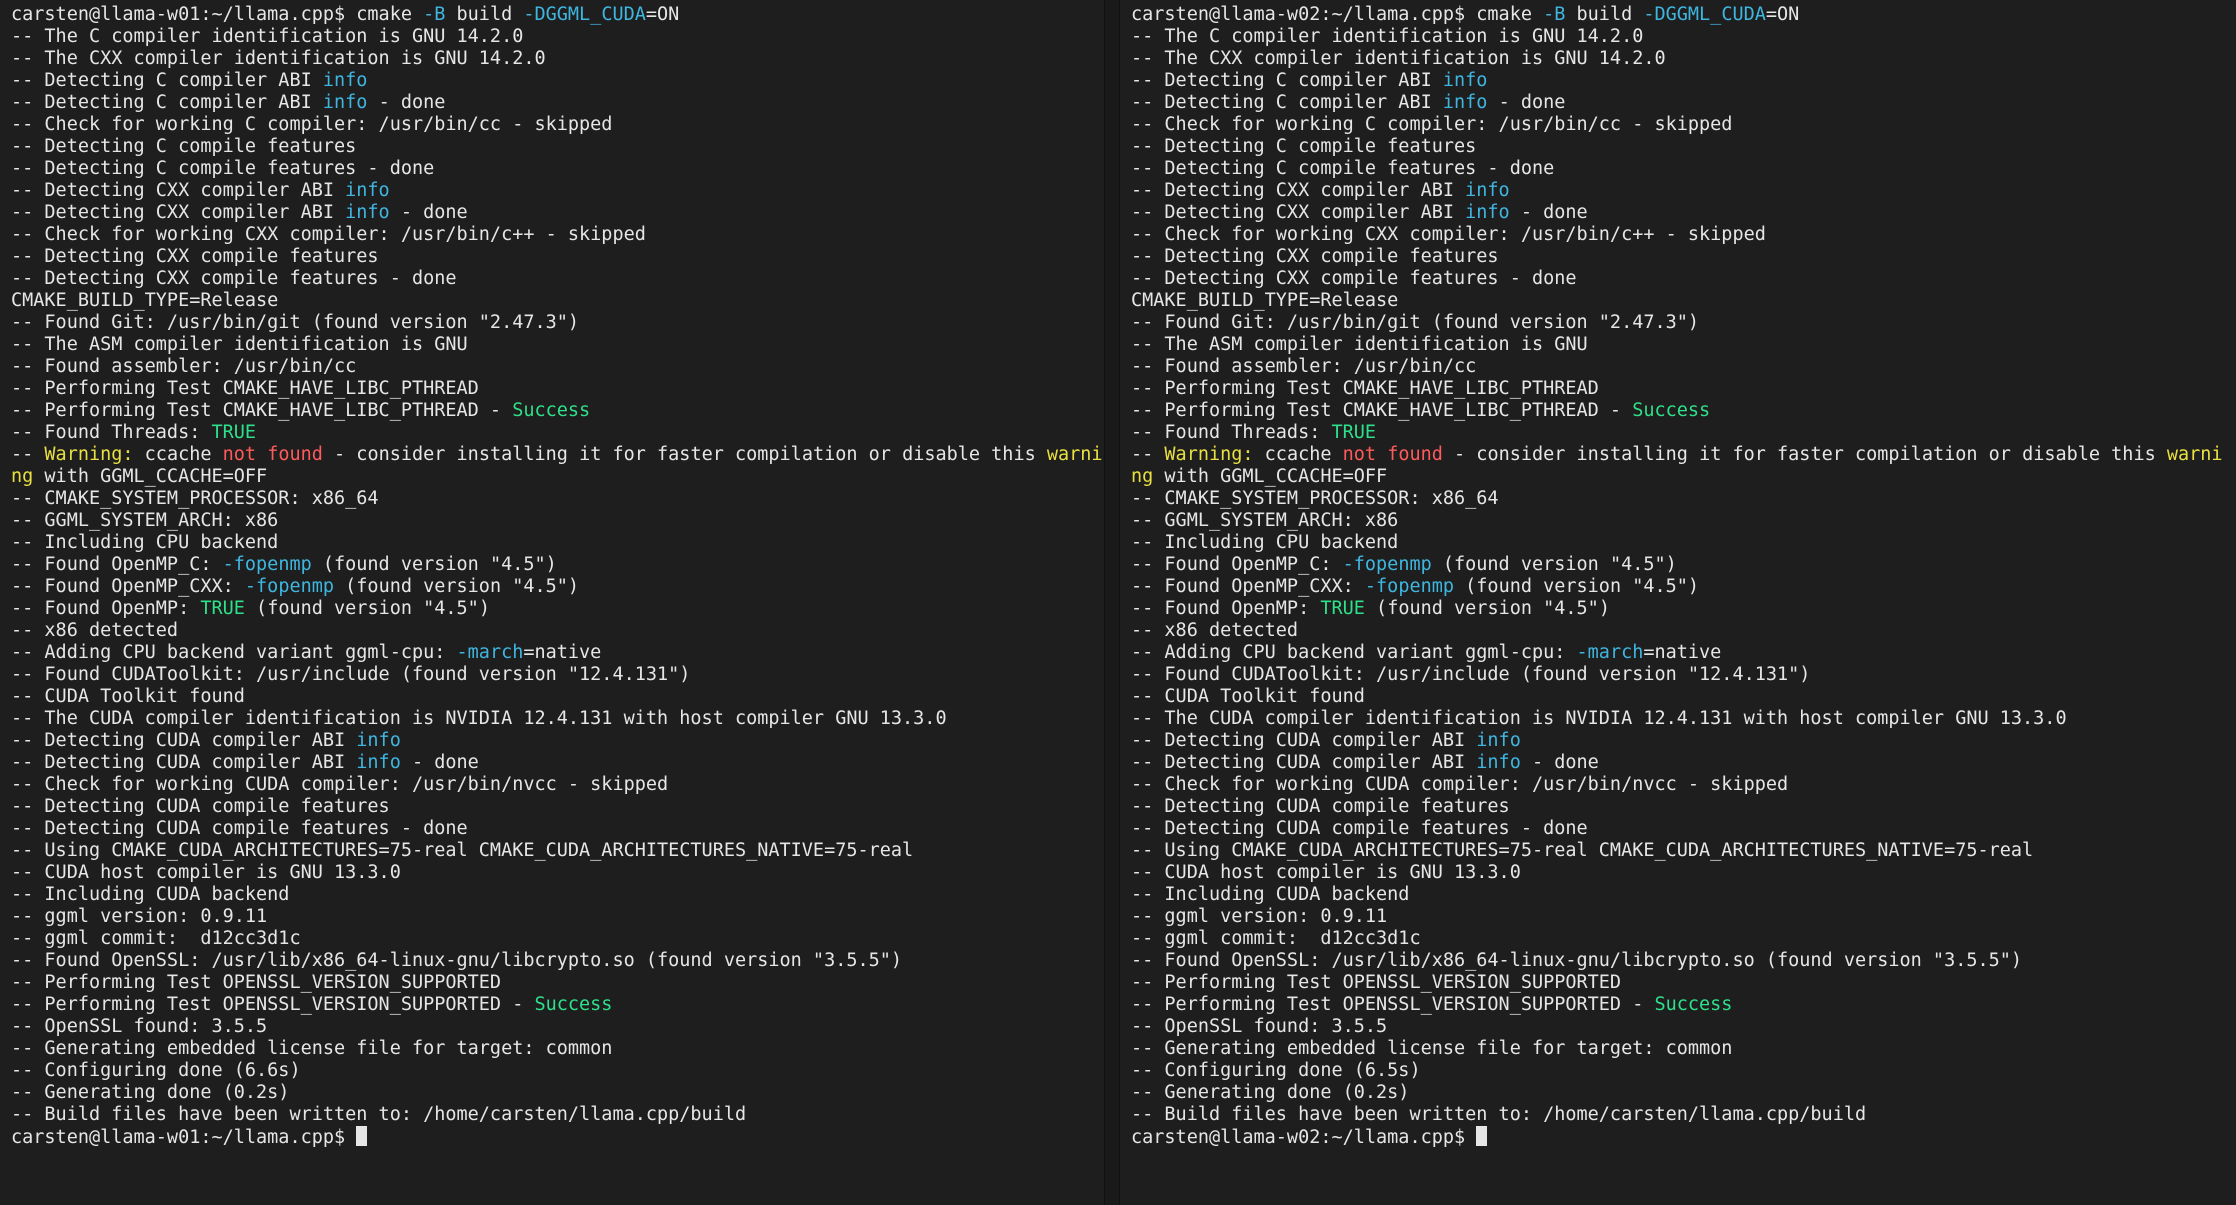  I want to click on terminal-text: -- Found assembler: /usr/bin/cc, so click(184, 366).